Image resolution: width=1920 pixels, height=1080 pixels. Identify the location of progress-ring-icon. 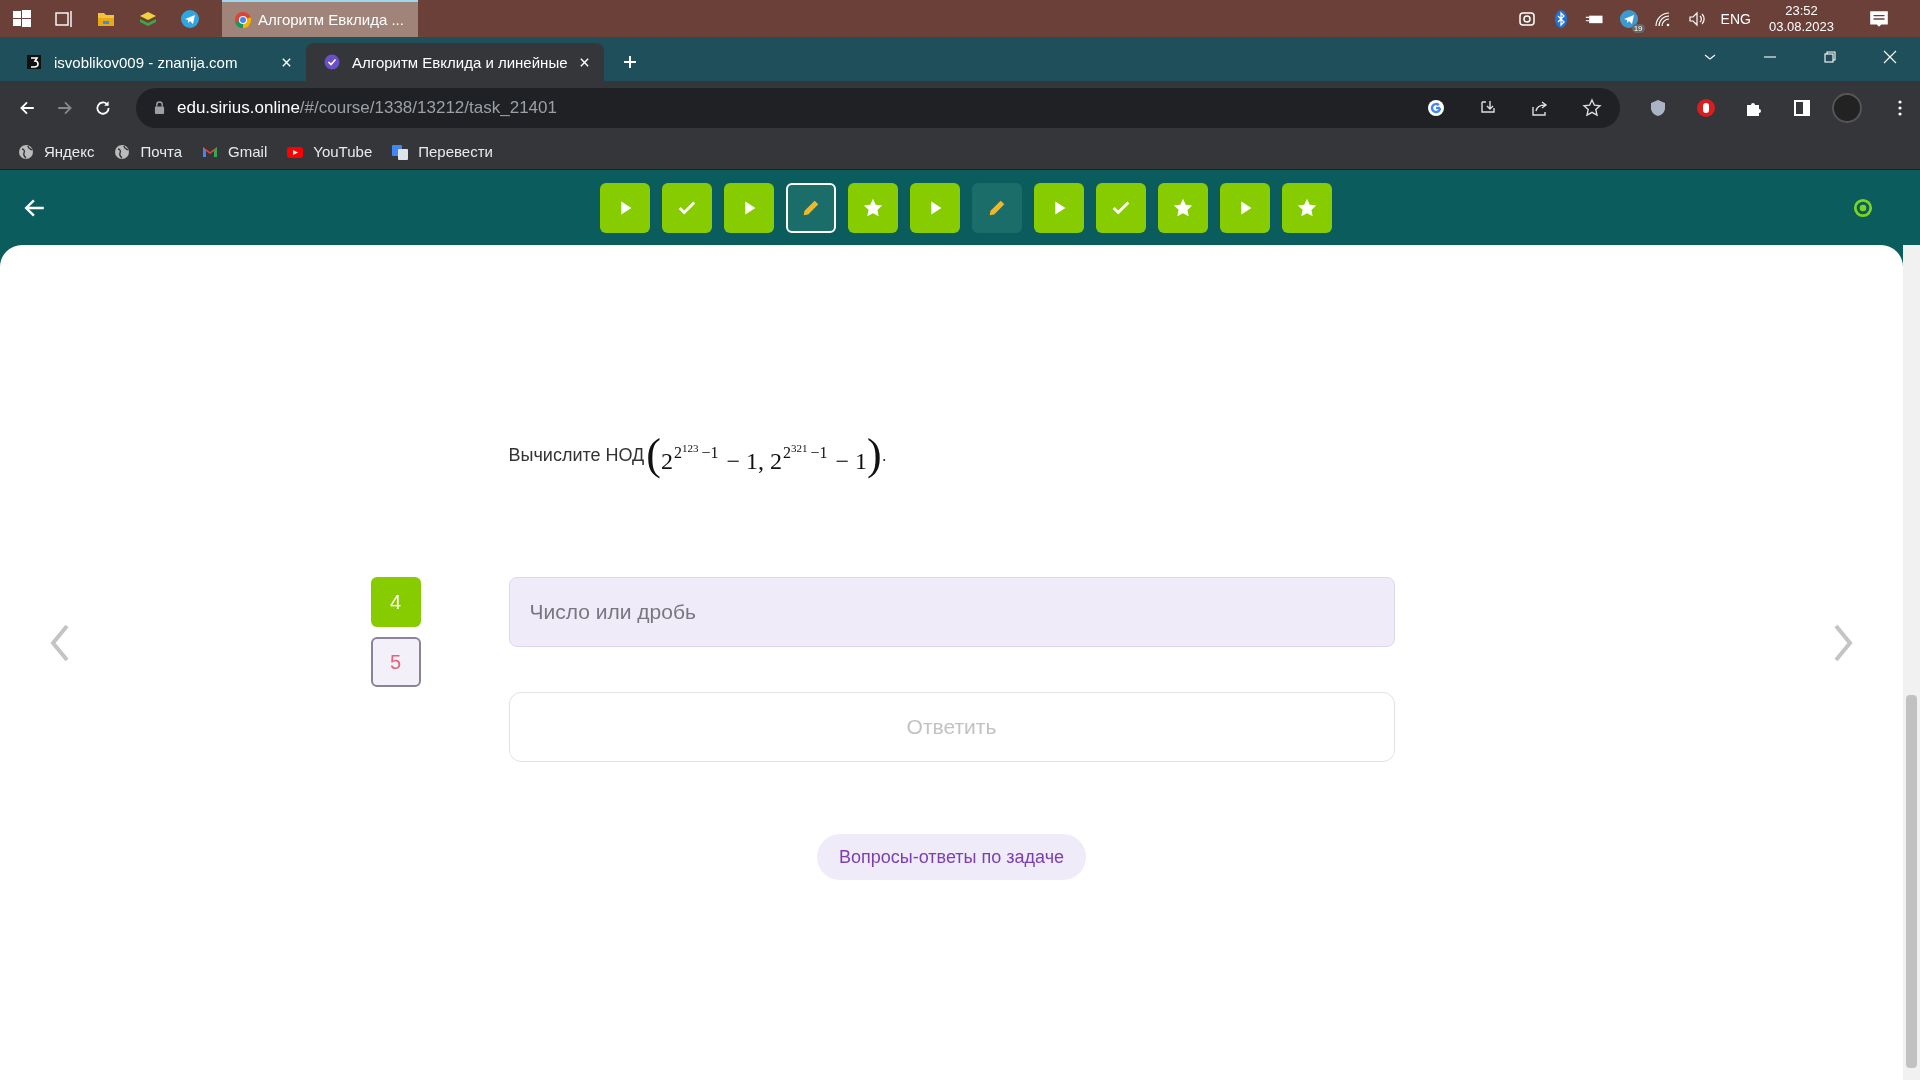
(1863, 207).